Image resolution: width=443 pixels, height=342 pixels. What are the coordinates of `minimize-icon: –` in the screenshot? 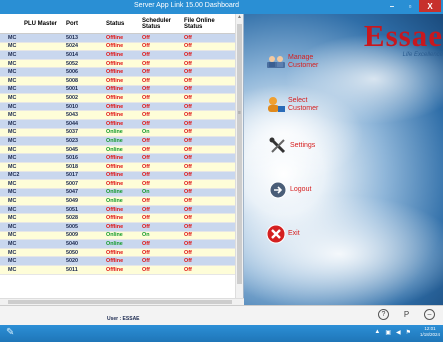 It's located at (429, 314).